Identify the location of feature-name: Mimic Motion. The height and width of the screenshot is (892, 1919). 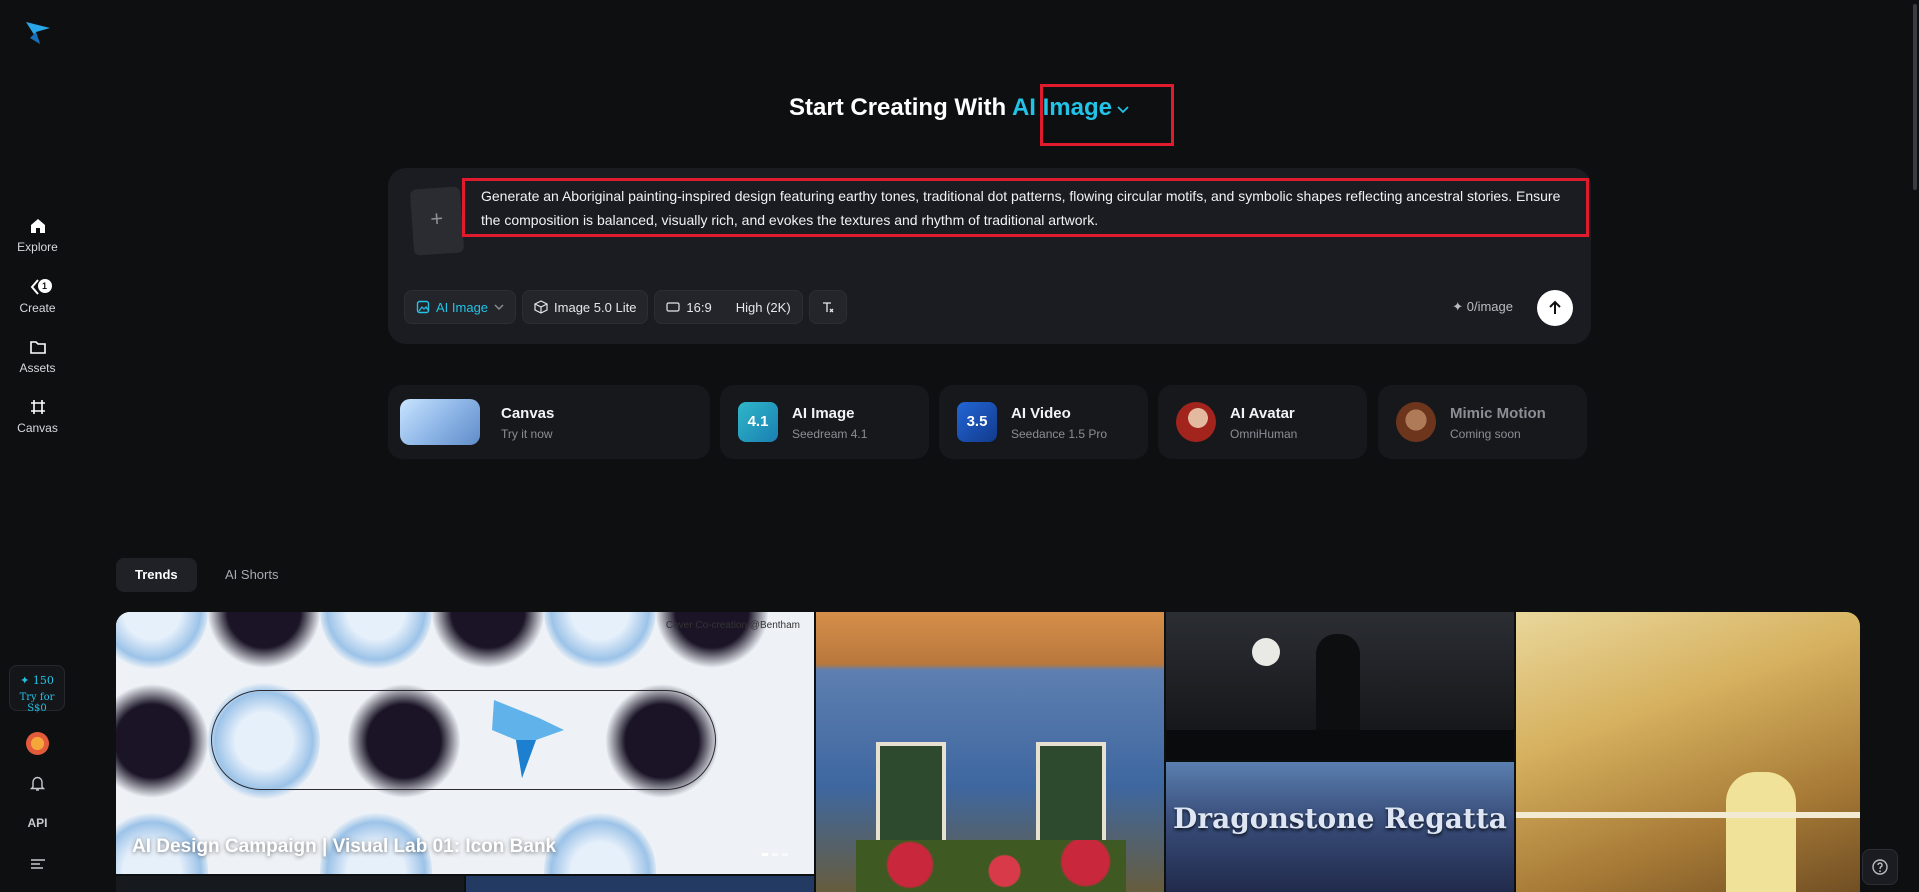
(1498, 413).